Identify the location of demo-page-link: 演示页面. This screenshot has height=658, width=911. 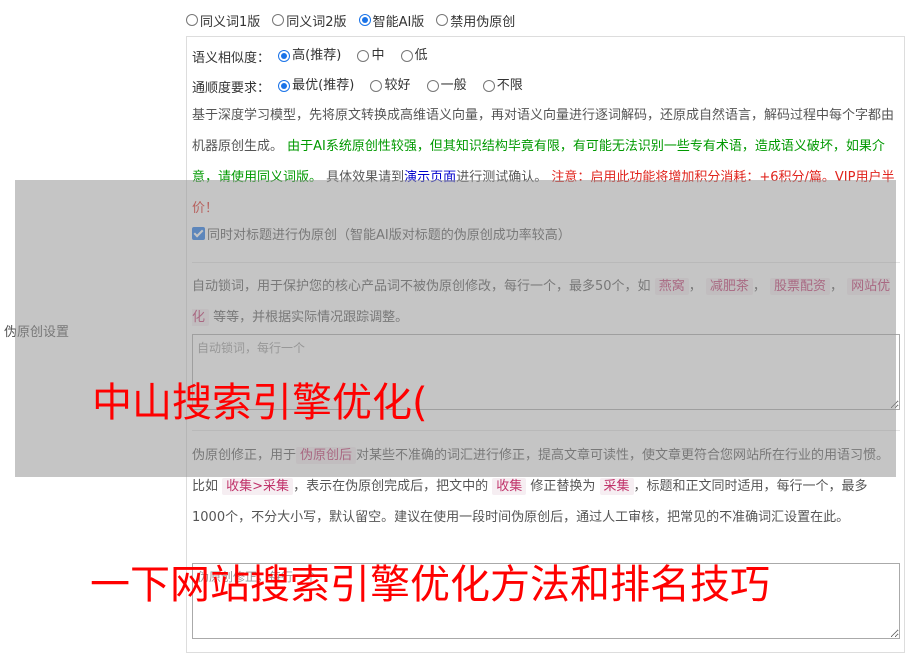
(430, 177).